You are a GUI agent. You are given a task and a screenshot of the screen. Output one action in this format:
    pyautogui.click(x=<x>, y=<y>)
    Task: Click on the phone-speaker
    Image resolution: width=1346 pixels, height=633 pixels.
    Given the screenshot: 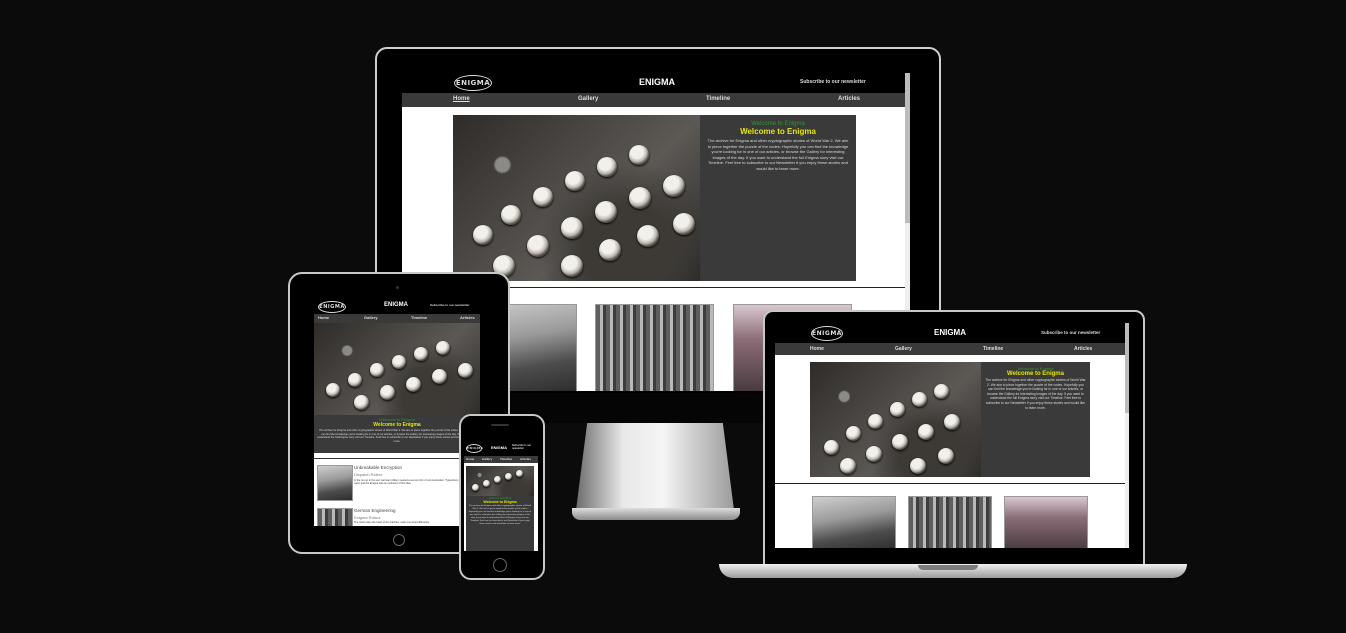 What is the action you would take?
    pyautogui.click(x=500, y=425)
    